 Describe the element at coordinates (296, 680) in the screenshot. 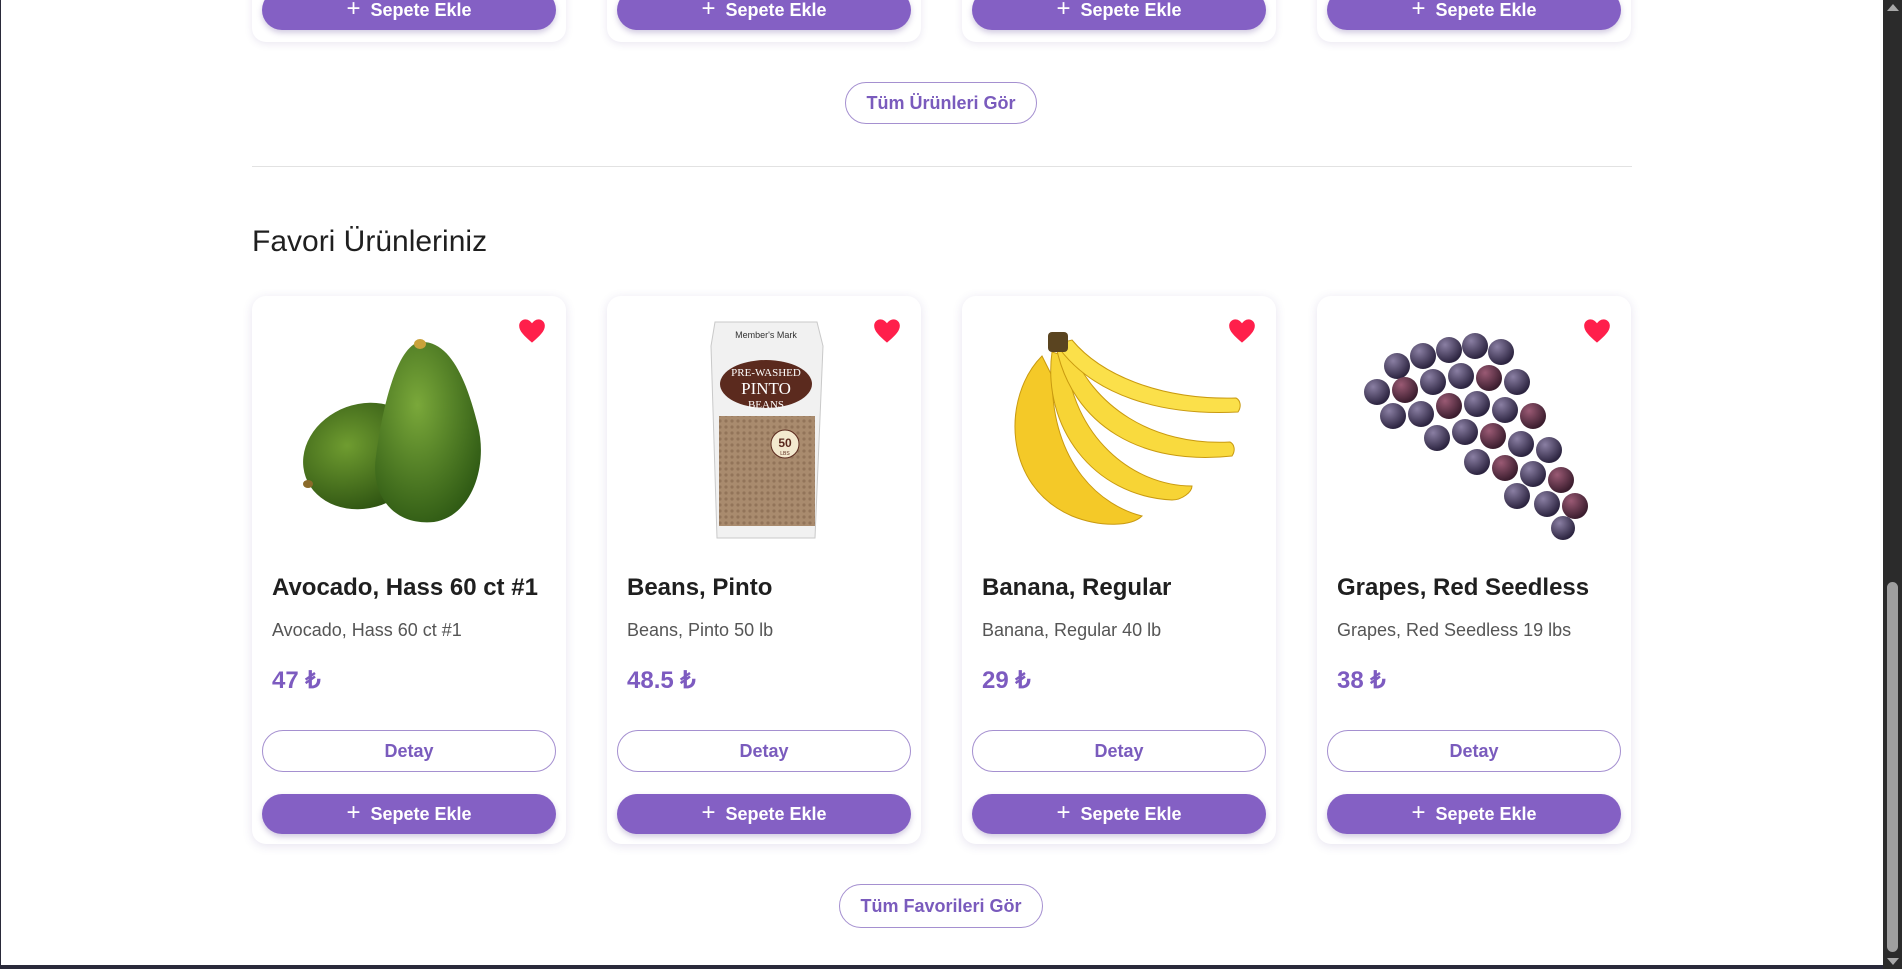

I see `product-price: 47 ₺` at that location.